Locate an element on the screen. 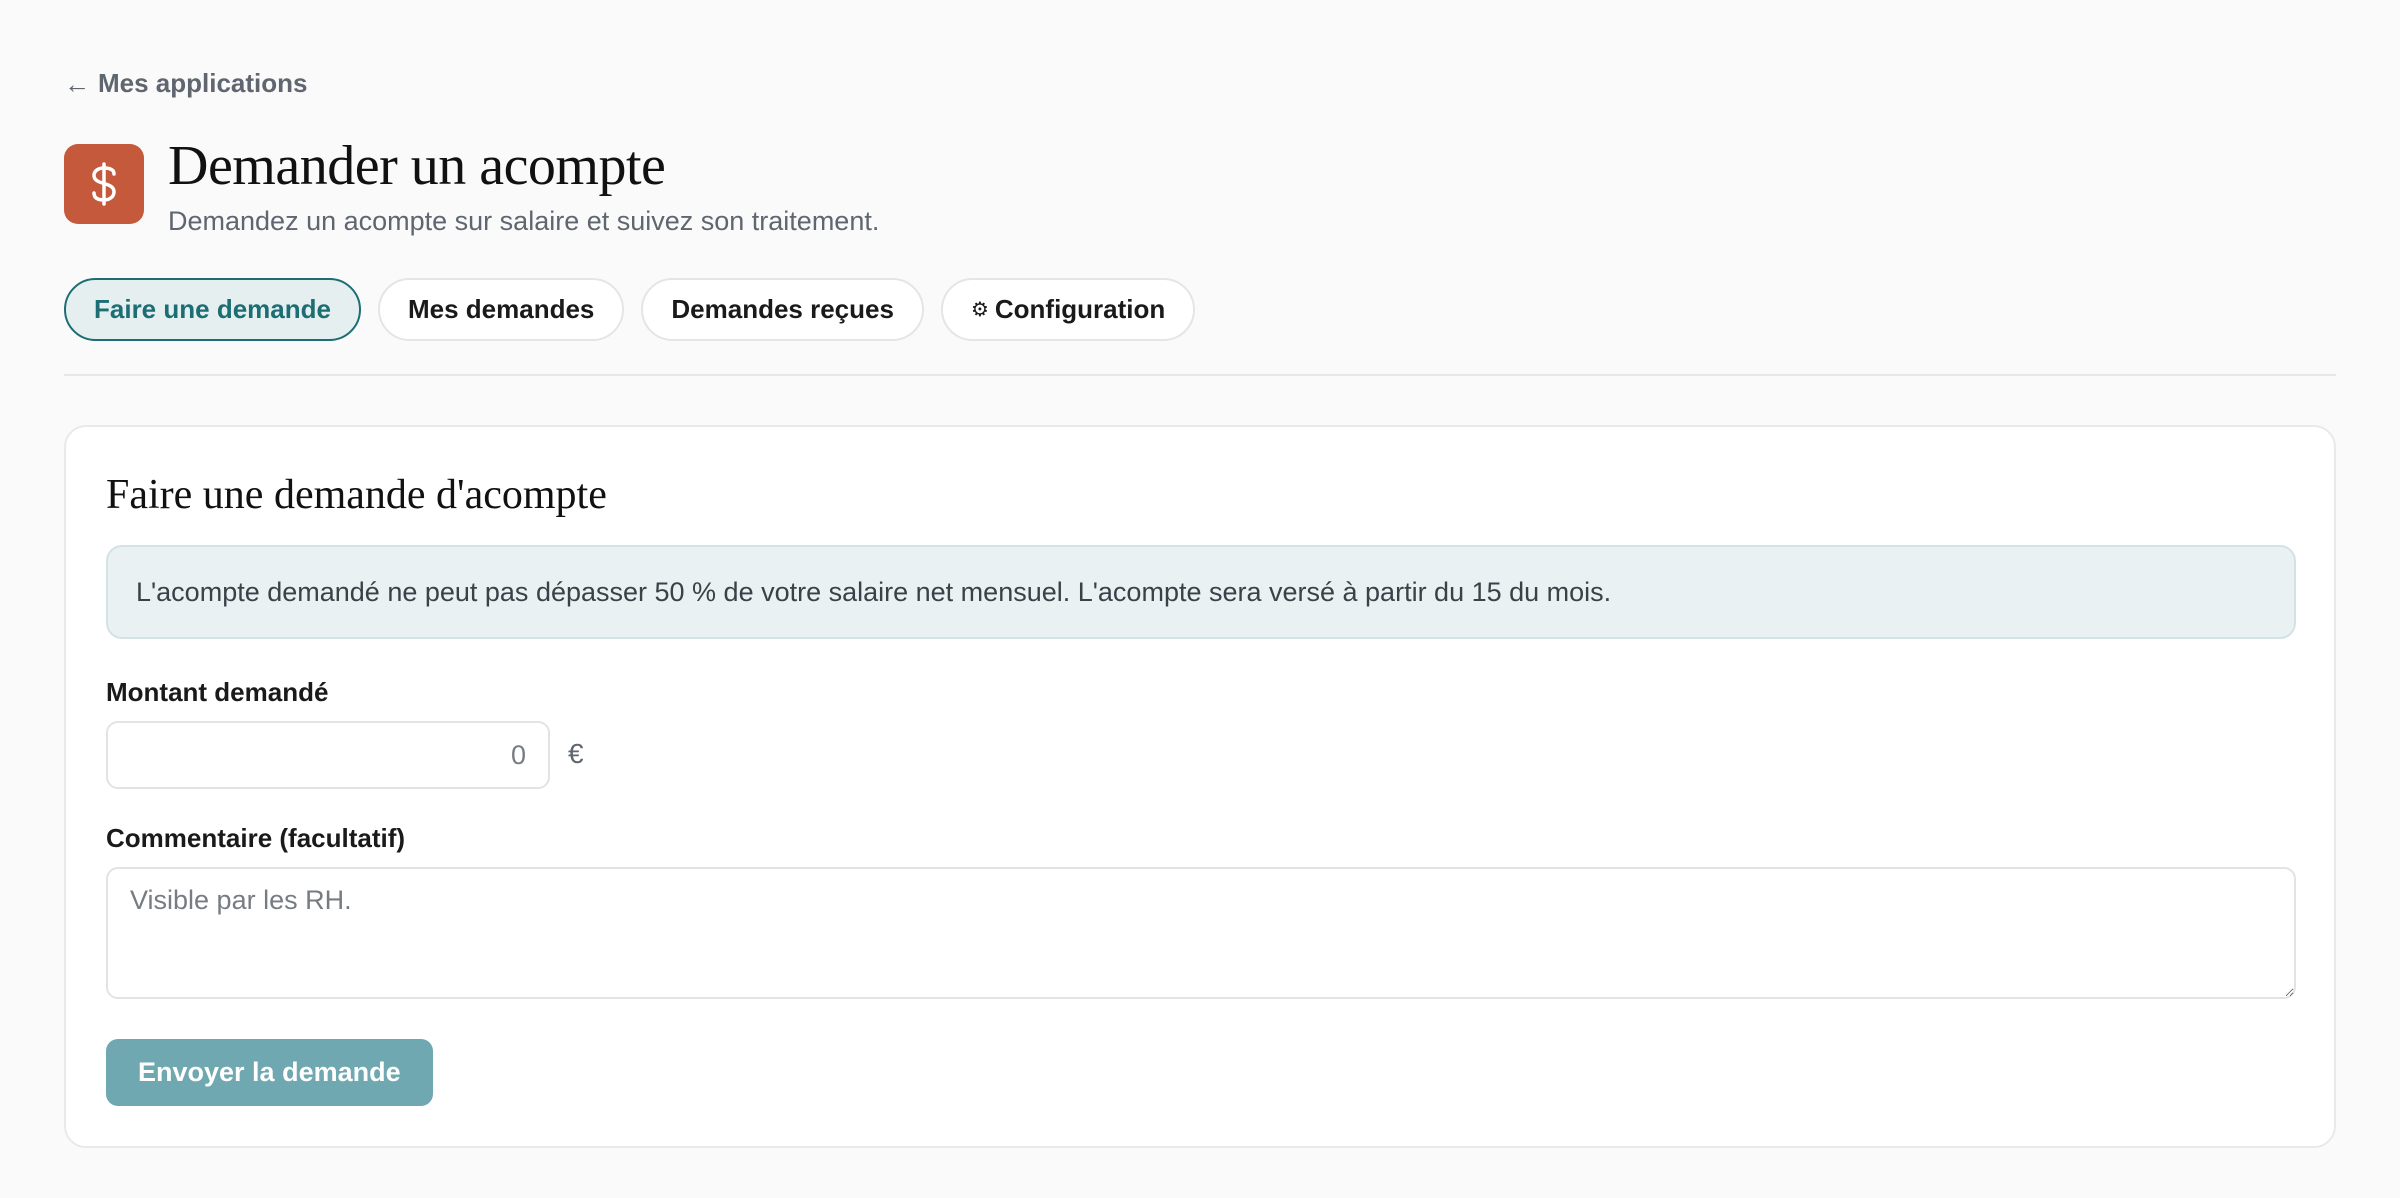 This screenshot has width=2400, height=1198. form-title: Faire une demande d'acompte is located at coordinates (356, 495).